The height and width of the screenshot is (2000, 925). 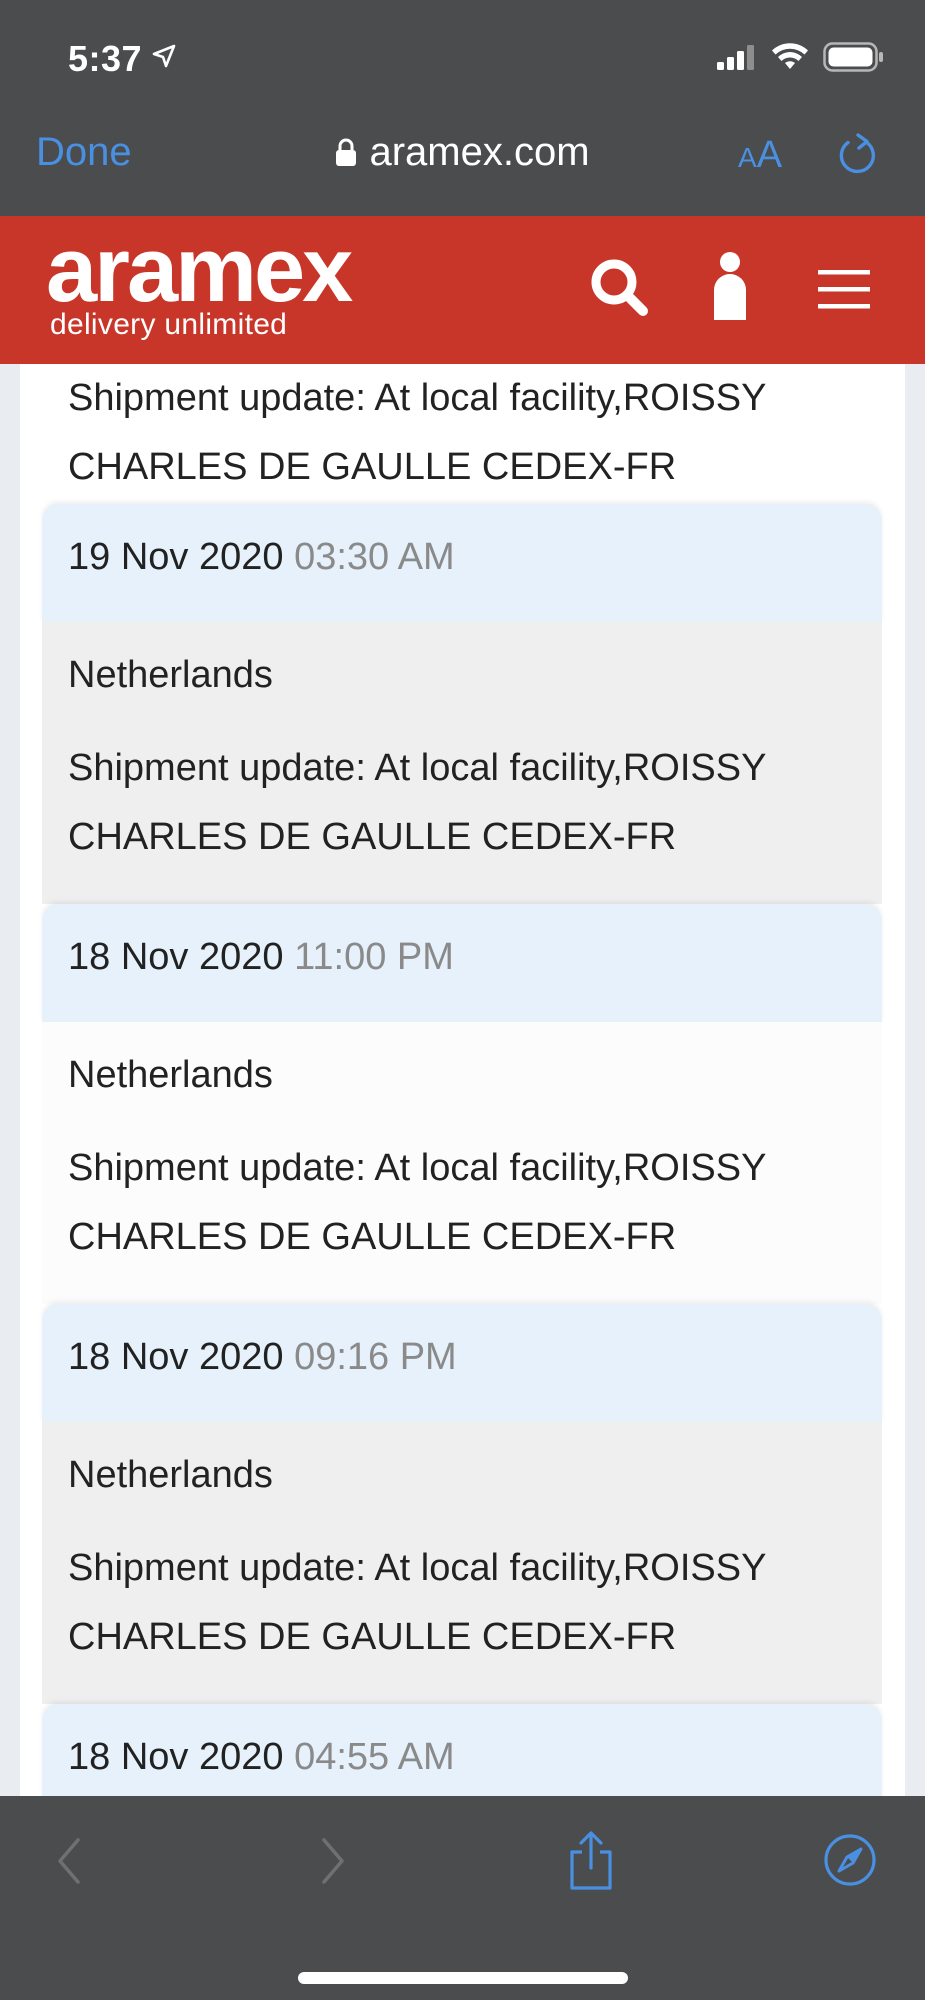 What do you see at coordinates (69, 1863) in the screenshot?
I see `back-icon` at bounding box center [69, 1863].